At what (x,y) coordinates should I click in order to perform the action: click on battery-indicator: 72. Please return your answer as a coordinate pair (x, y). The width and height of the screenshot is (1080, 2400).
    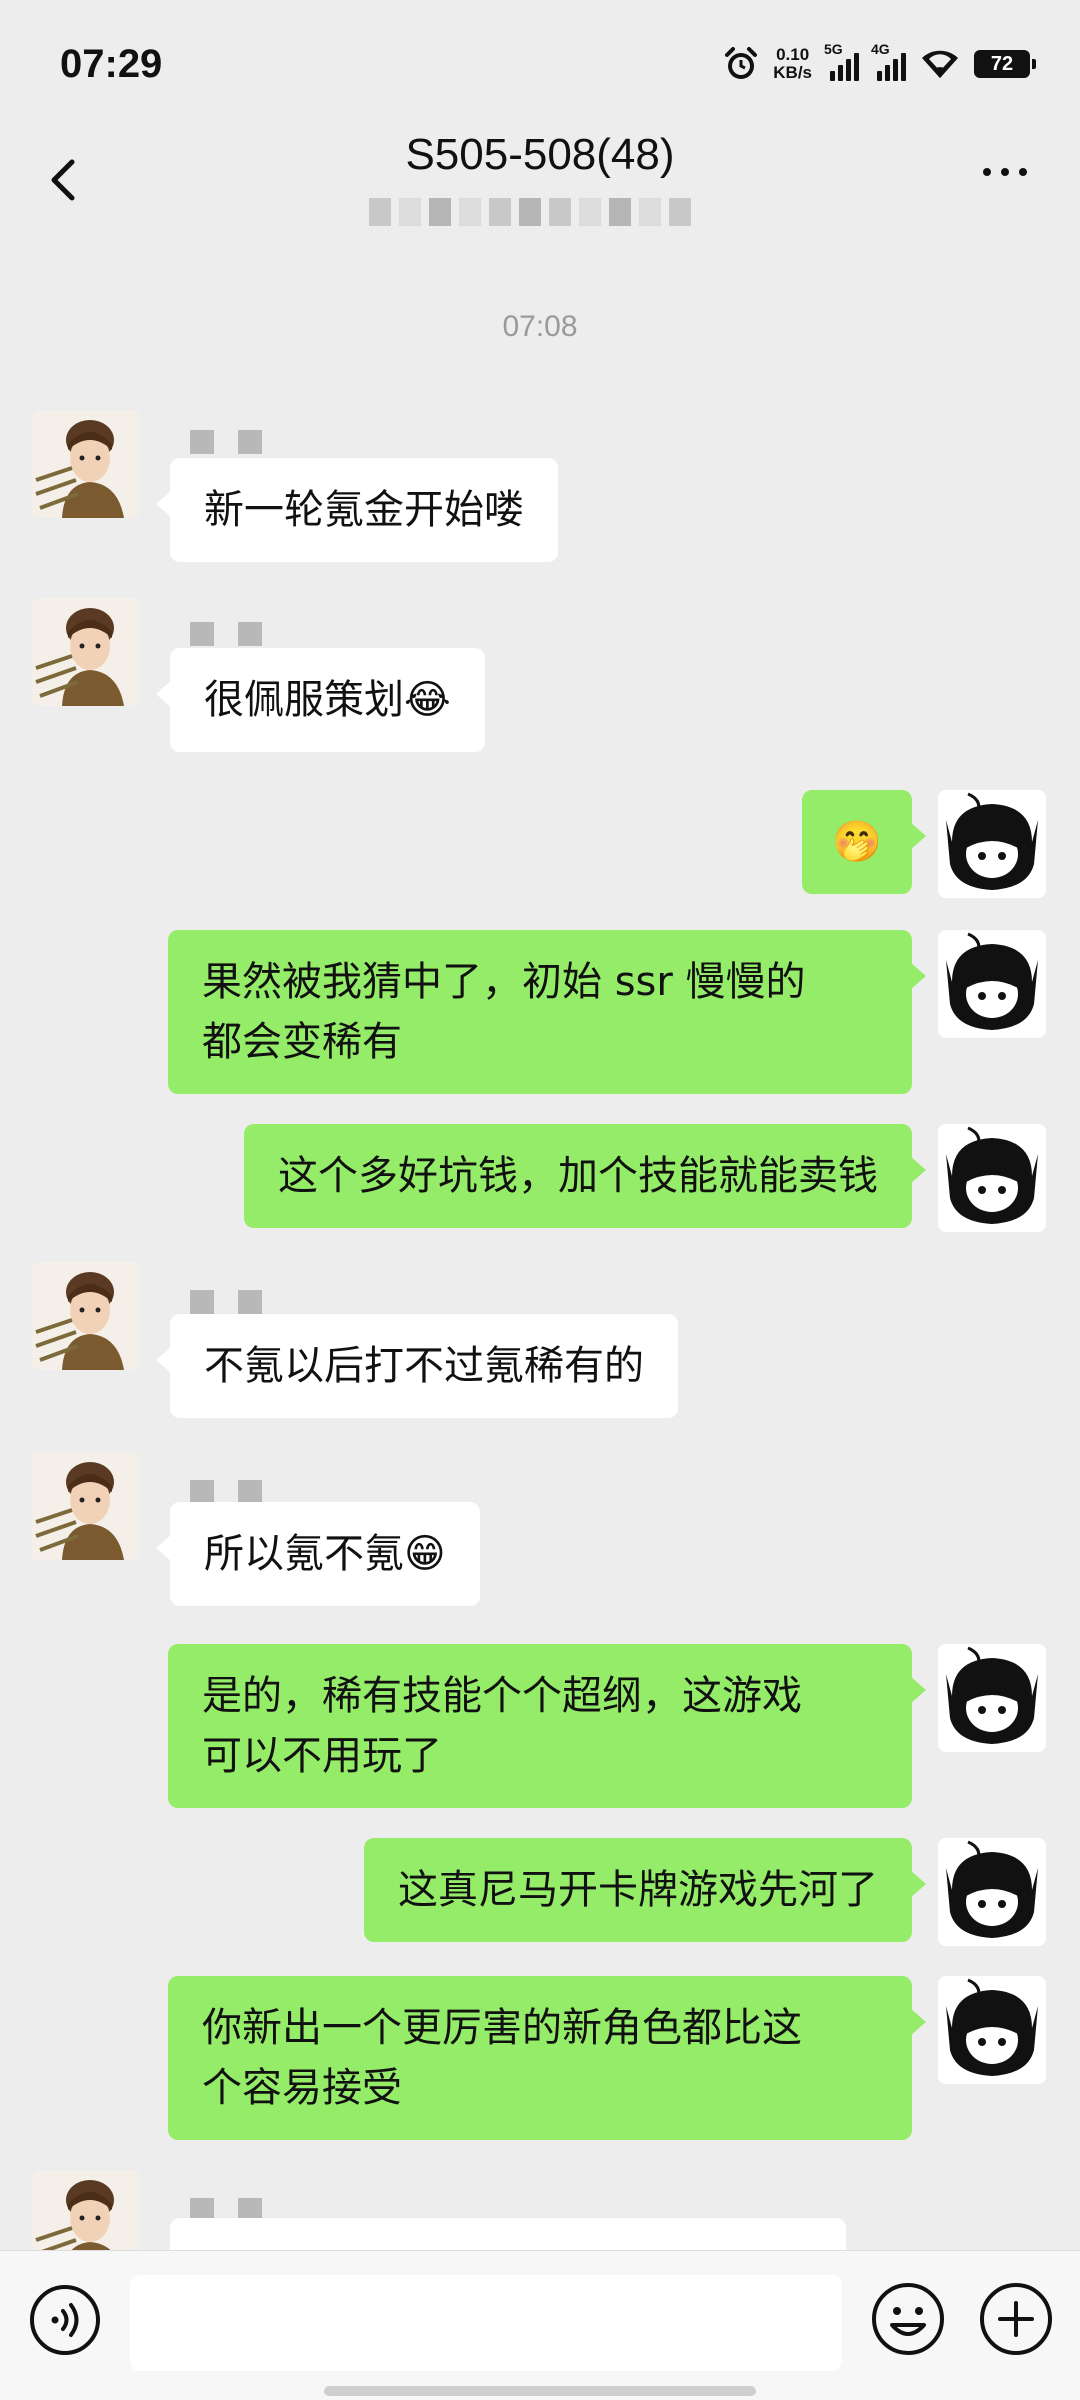
    Looking at the image, I should click on (1005, 64).